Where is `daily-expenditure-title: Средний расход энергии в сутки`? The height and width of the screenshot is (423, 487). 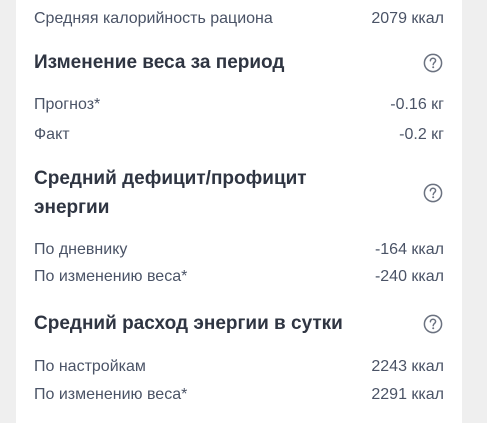
daily-expenditure-title: Средний расход энергии в сутки is located at coordinates (188, 323).